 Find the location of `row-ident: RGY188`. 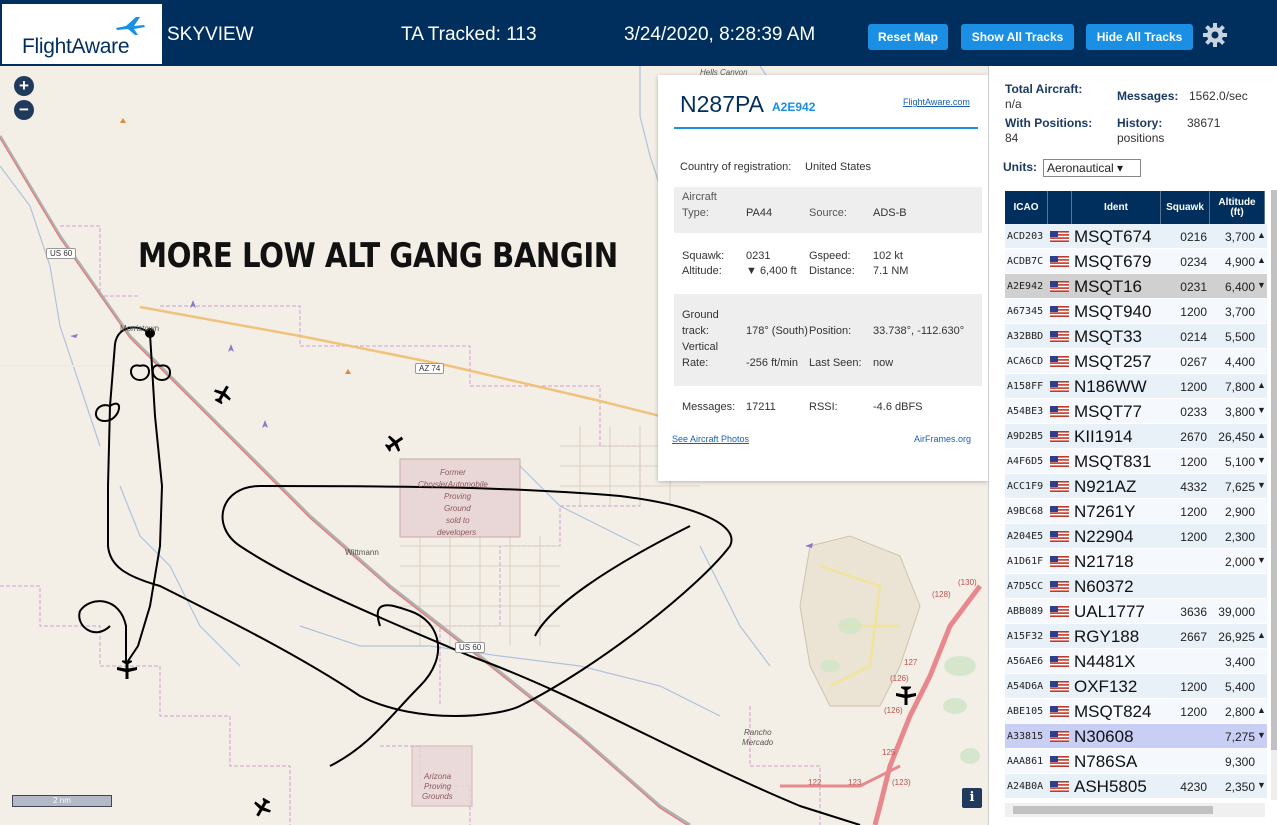

row-ident: RGY188 is located at coordinates (1107, 636).